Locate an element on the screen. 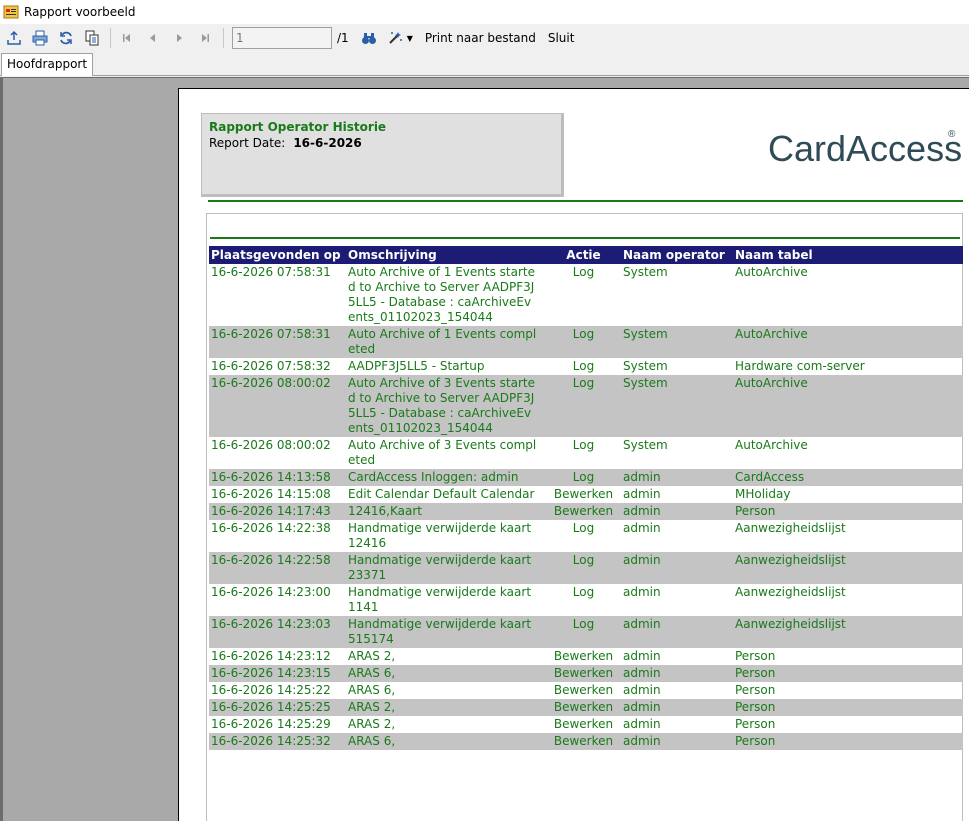  print-button is located at coordinates (40, 38).